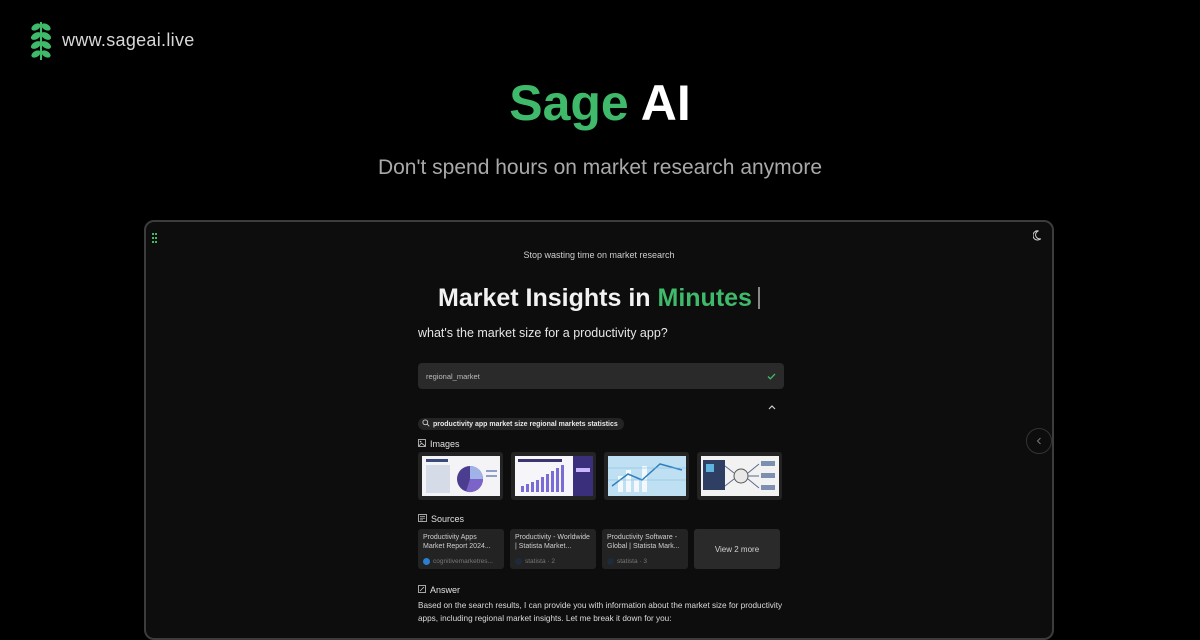  What do you see at coordinates (422, 519) in the screenshot?
I see `sources-icon` at bounding box center [422, 519].